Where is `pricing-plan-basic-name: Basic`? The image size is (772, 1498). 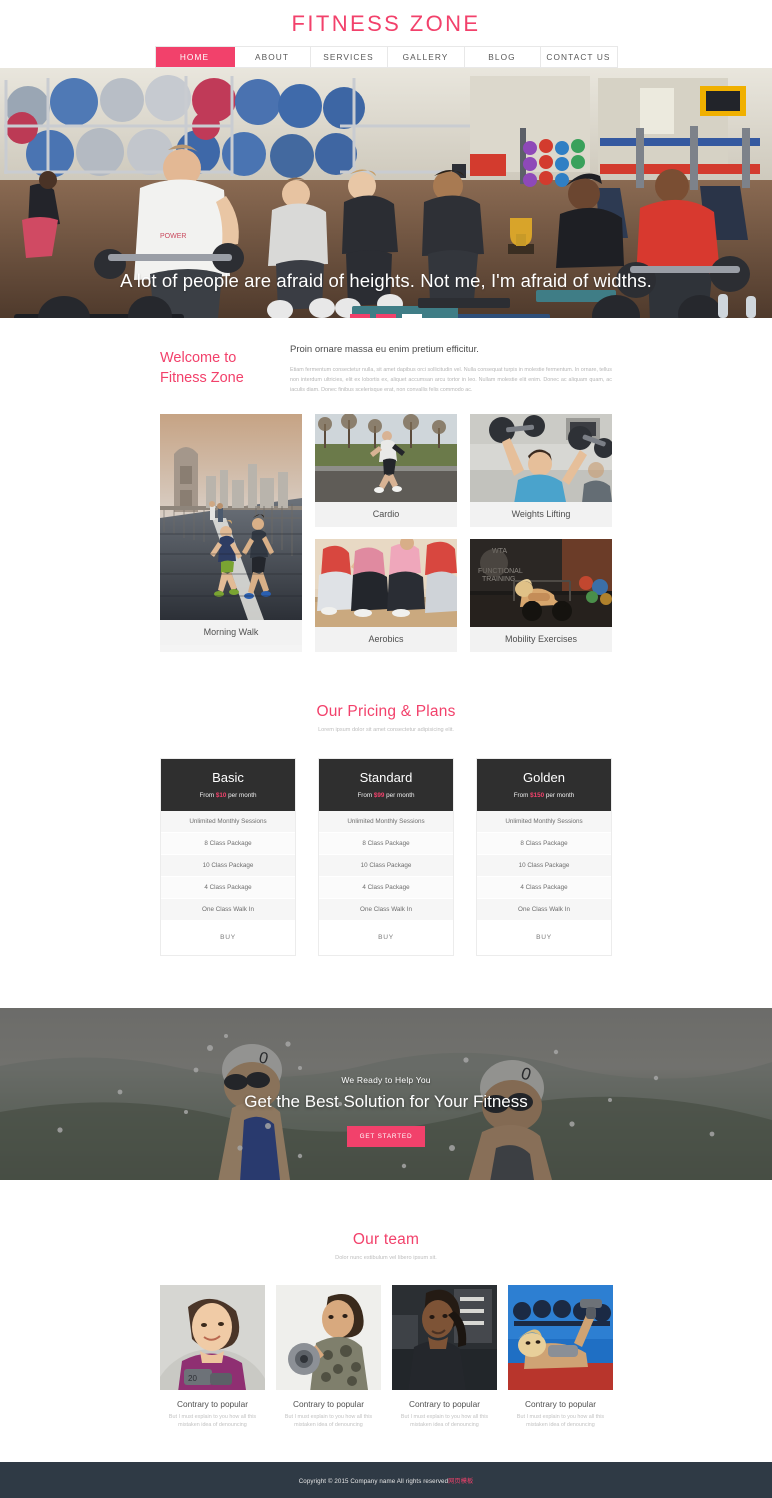 pricing-plan-basic-name: Basic is located at coordinates (228, 777).